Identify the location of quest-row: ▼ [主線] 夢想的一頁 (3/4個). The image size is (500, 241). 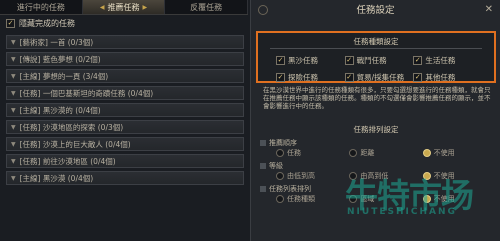
(125, 76).